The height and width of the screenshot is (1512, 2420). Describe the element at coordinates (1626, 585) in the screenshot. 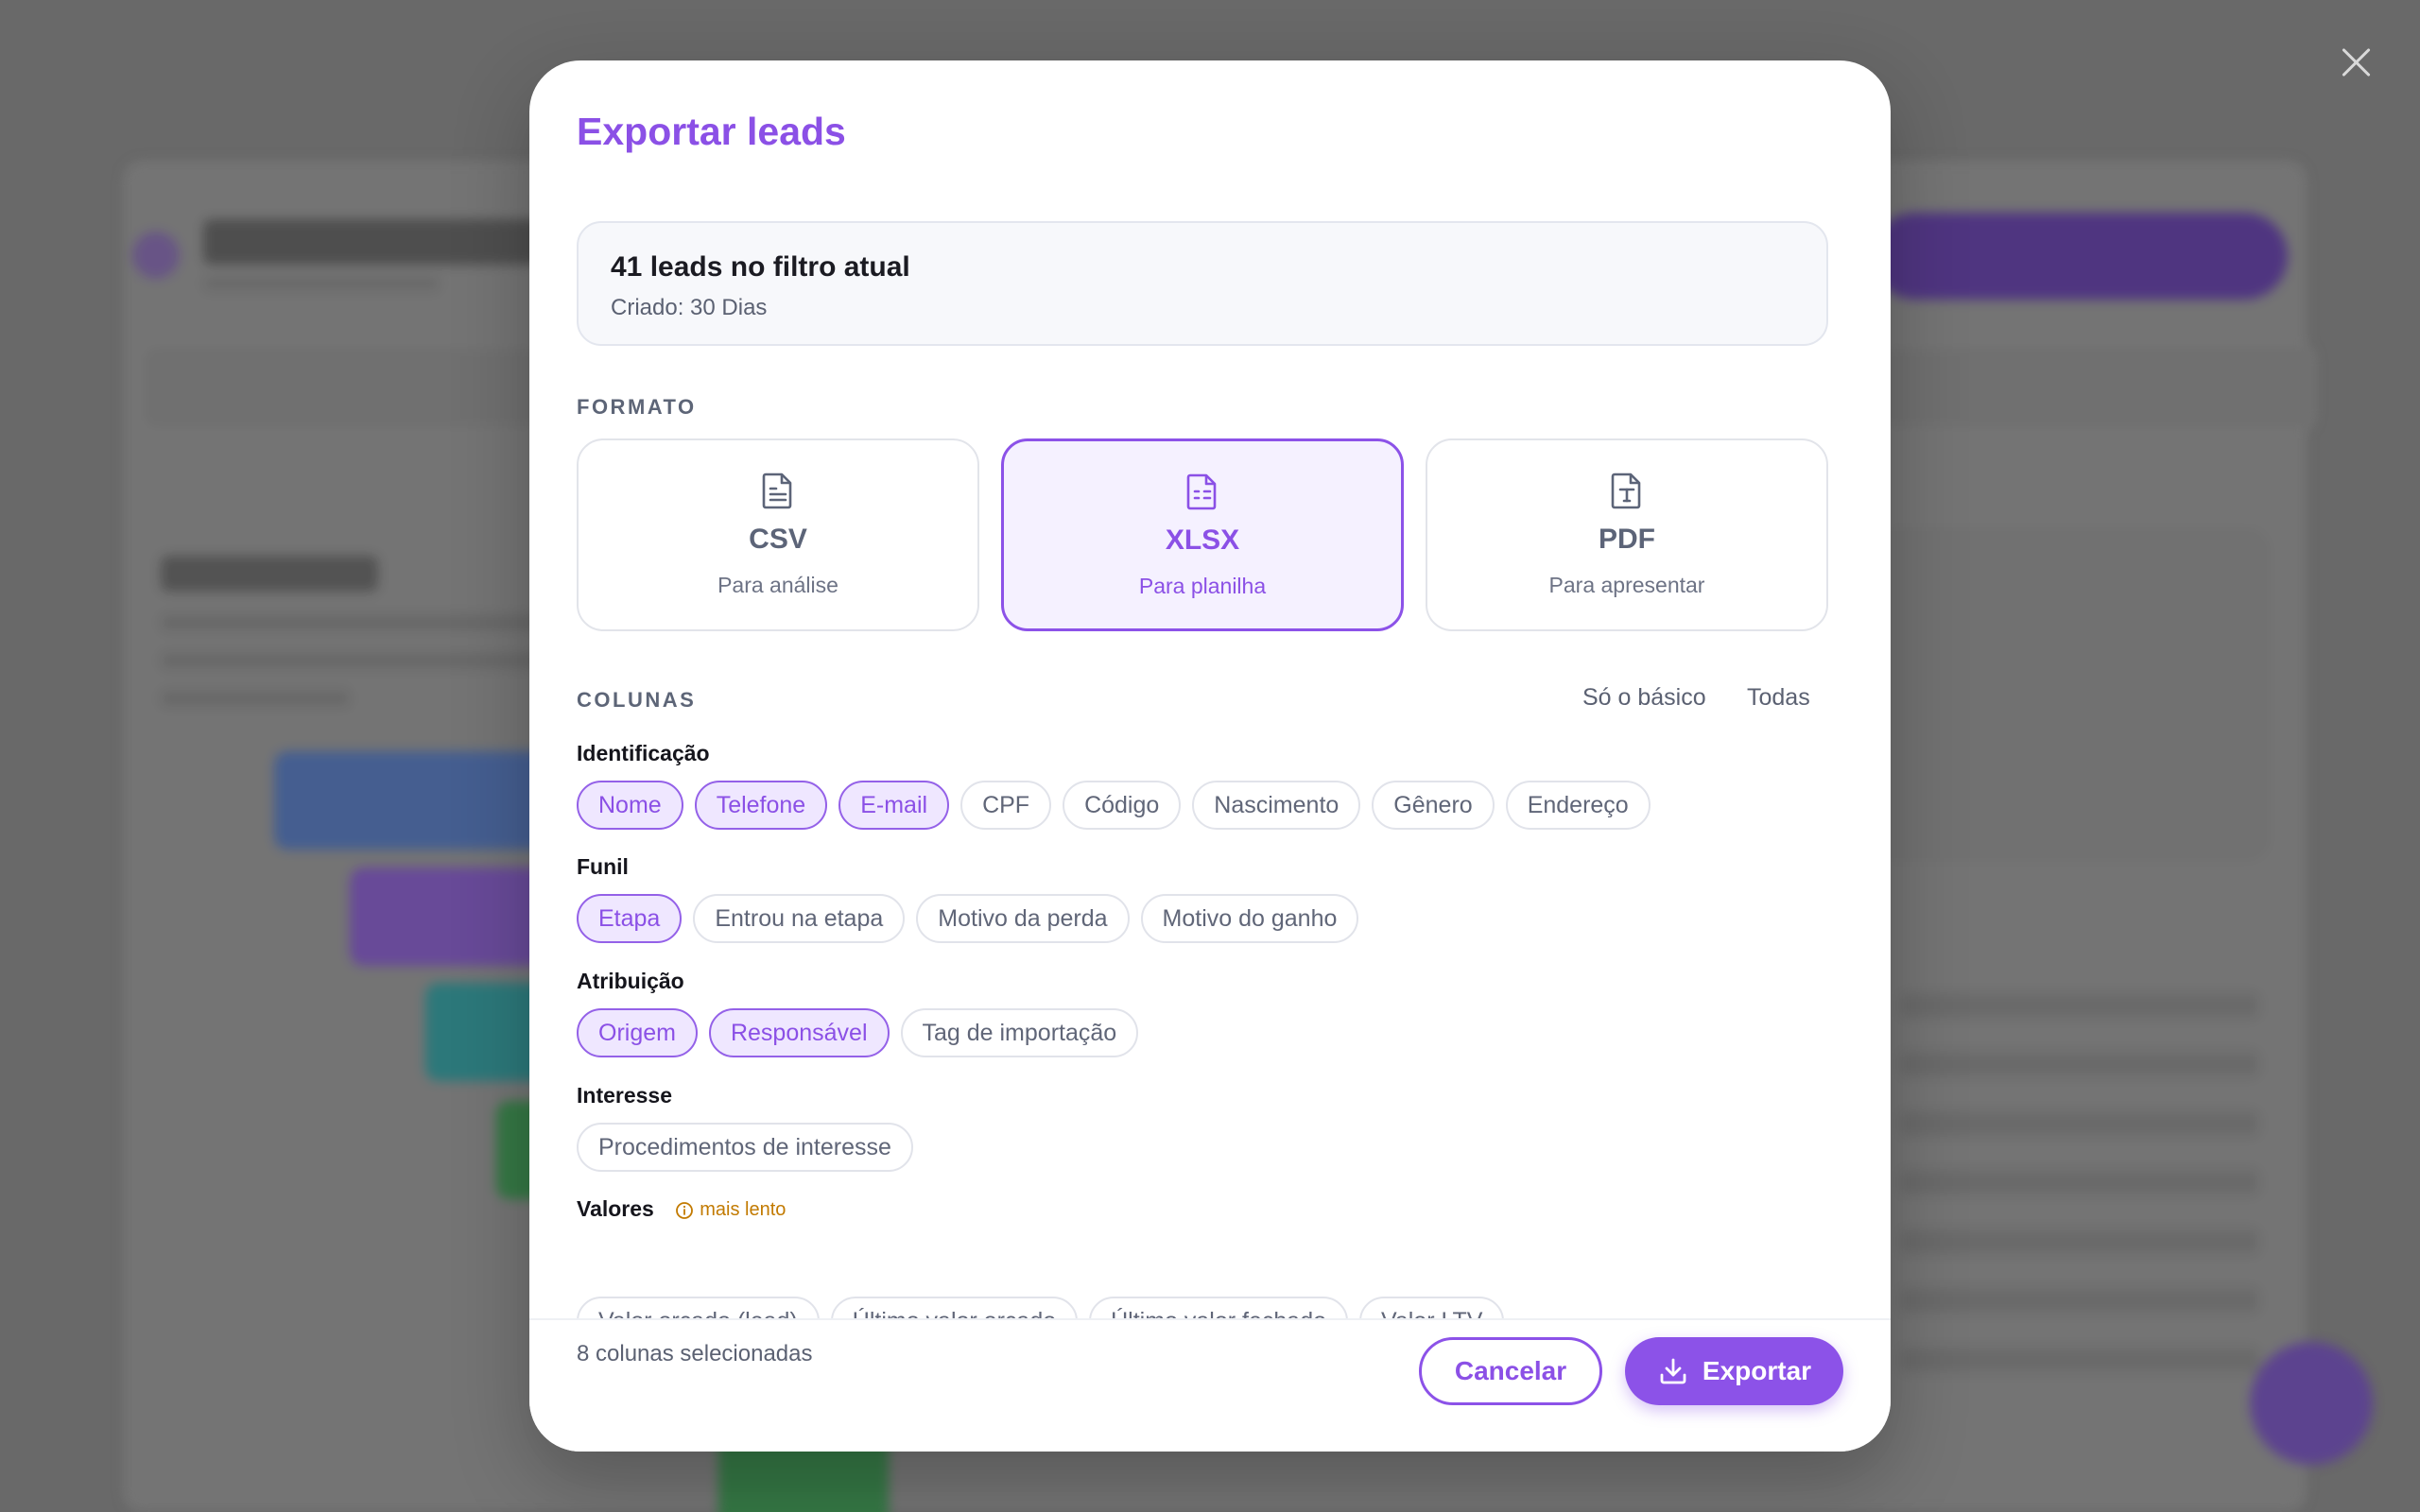

I see `format-description: Para apresentar` at that location.